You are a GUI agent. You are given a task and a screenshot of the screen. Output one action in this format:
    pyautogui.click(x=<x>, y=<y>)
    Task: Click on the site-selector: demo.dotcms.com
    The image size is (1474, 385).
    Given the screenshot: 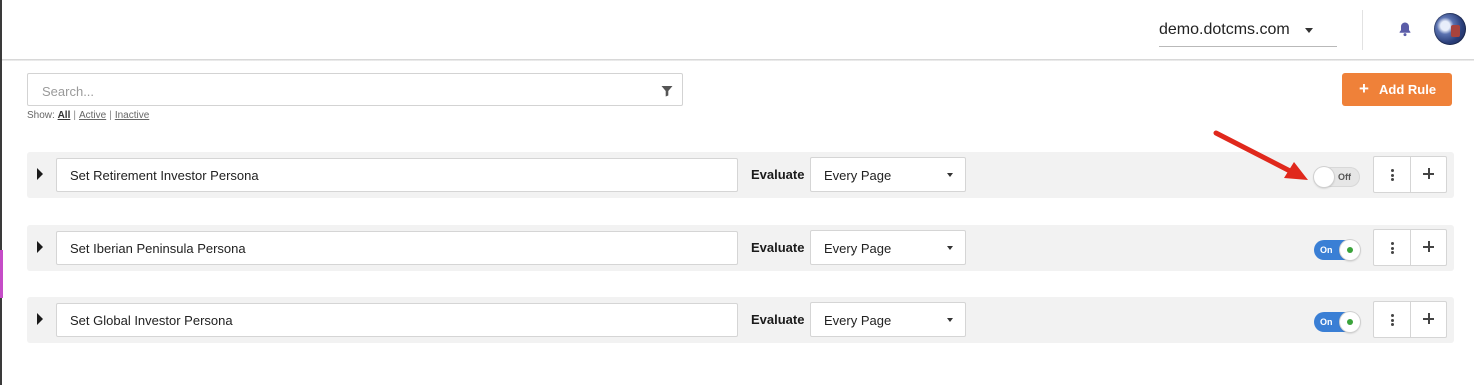 What is the action you would take?
    pyautogui.click(x=1248, y=32)
    